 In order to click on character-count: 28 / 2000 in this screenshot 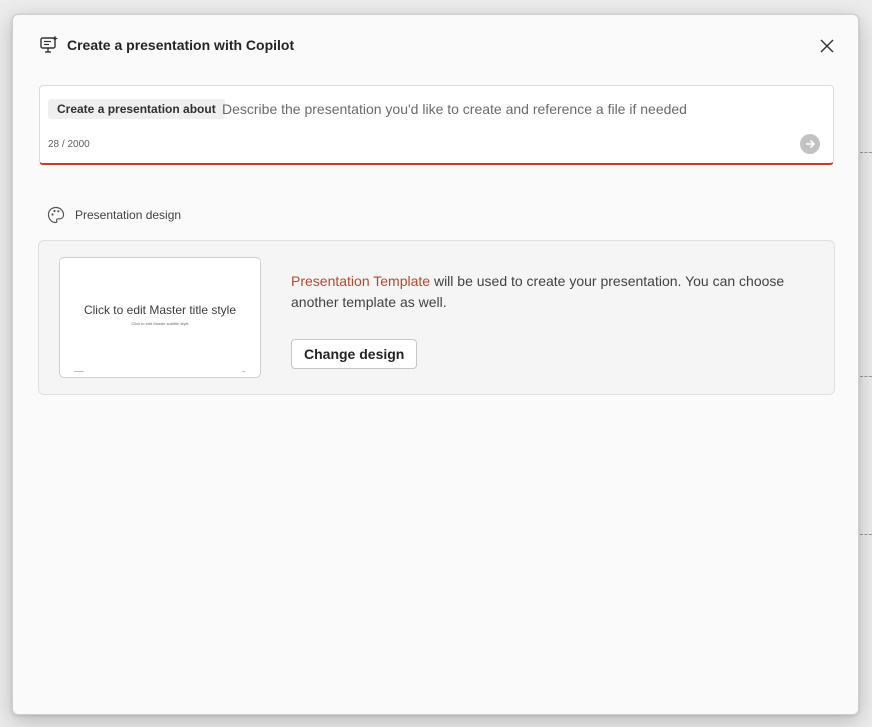, I will do `click(69, 144)`.